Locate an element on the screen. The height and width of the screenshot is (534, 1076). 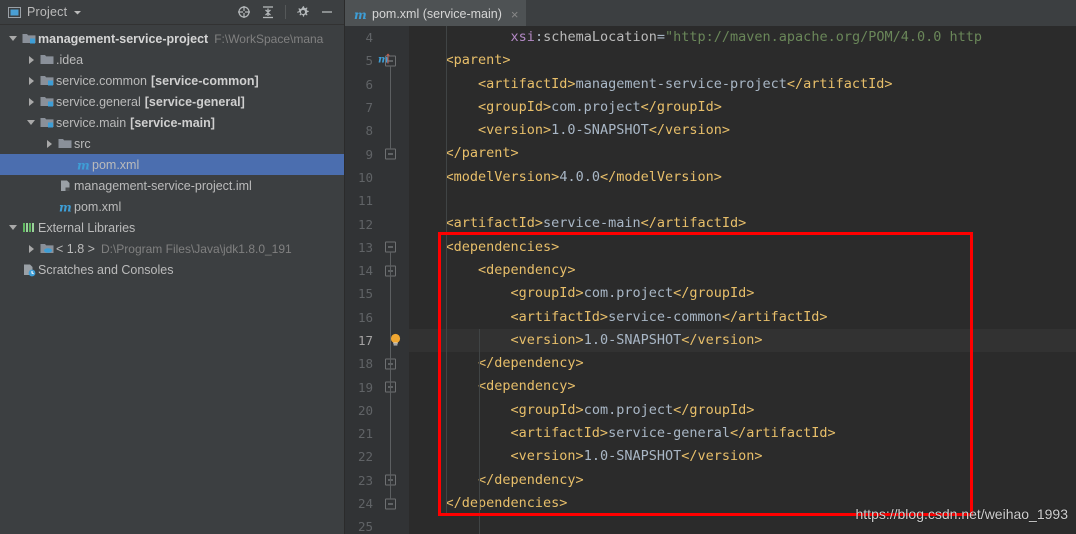
tree-item-scratches-and-consoles: Scratches and Consoles is located at coordinates (172, 269).